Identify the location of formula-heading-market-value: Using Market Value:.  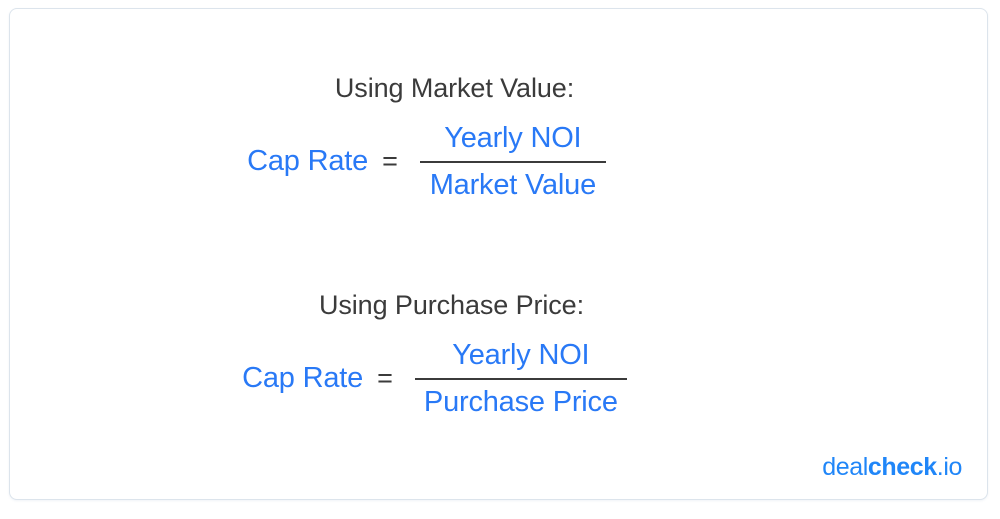
(454, 88).